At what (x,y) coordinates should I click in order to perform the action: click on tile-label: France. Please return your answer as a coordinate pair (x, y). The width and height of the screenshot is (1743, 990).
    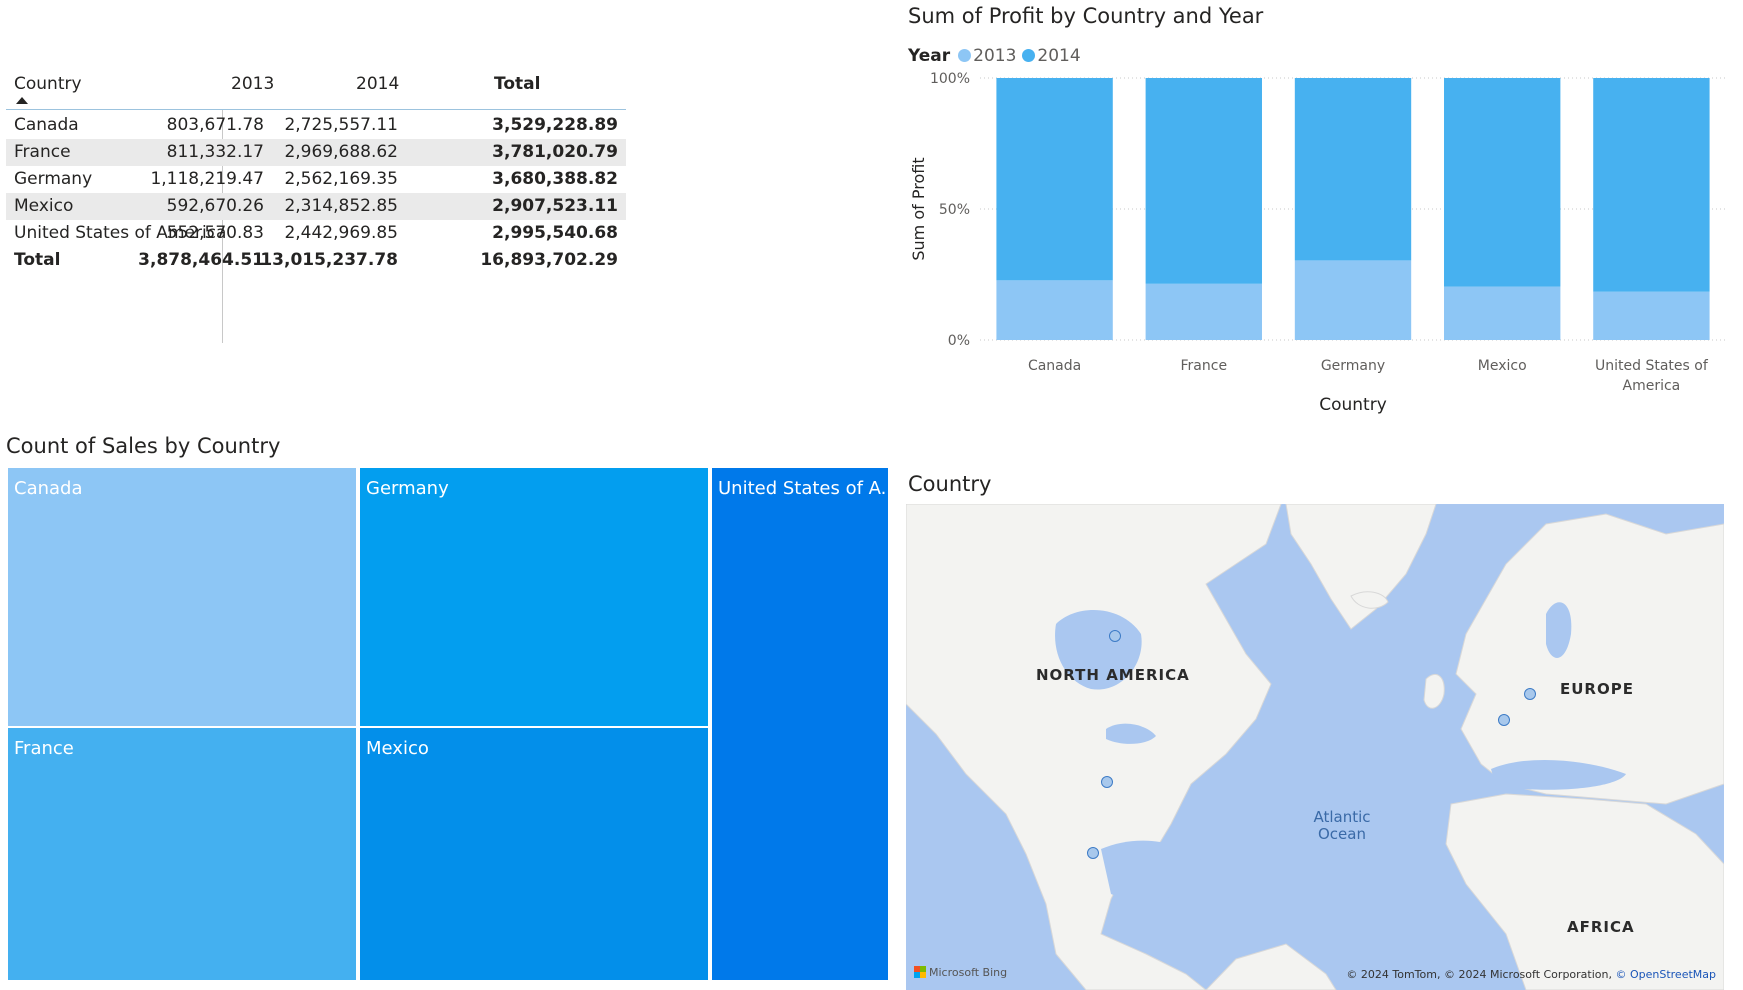
    Looking at the image, I should click on (44, 748).